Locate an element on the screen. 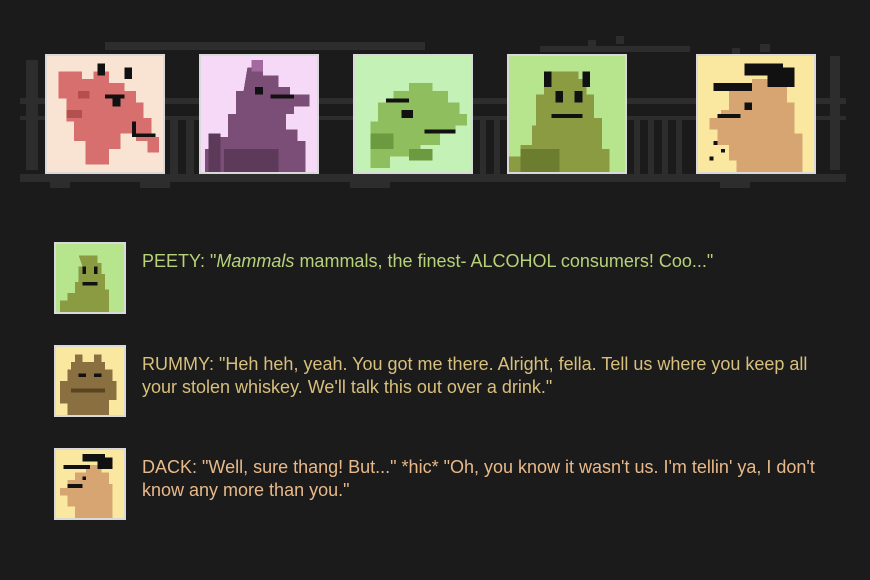  portrait-purple-bird is located at coordinates (259, 114).